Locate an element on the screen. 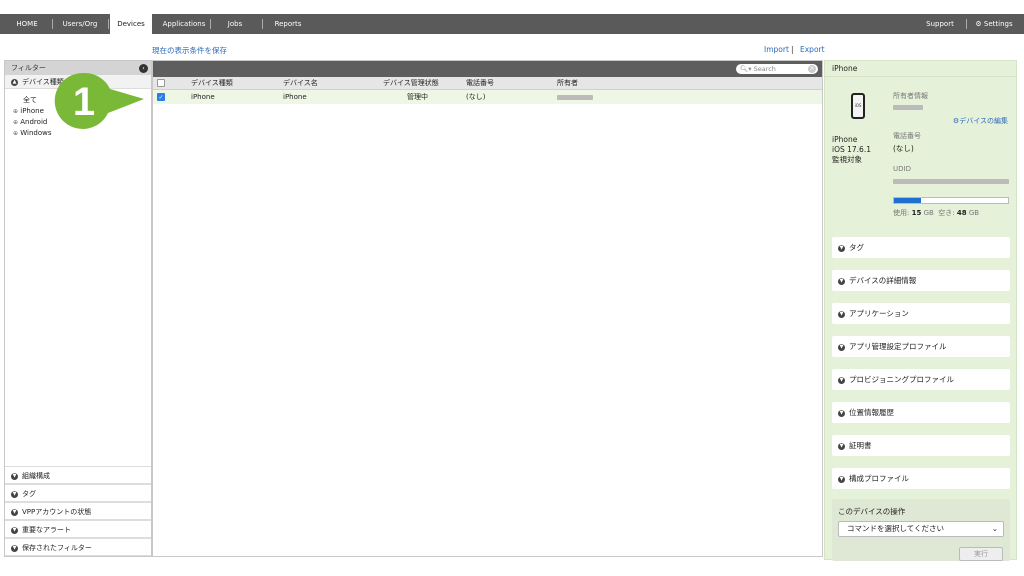 This screenshot has height=576, width=1024. nav-support: Support is located at coordinates (940, 24).